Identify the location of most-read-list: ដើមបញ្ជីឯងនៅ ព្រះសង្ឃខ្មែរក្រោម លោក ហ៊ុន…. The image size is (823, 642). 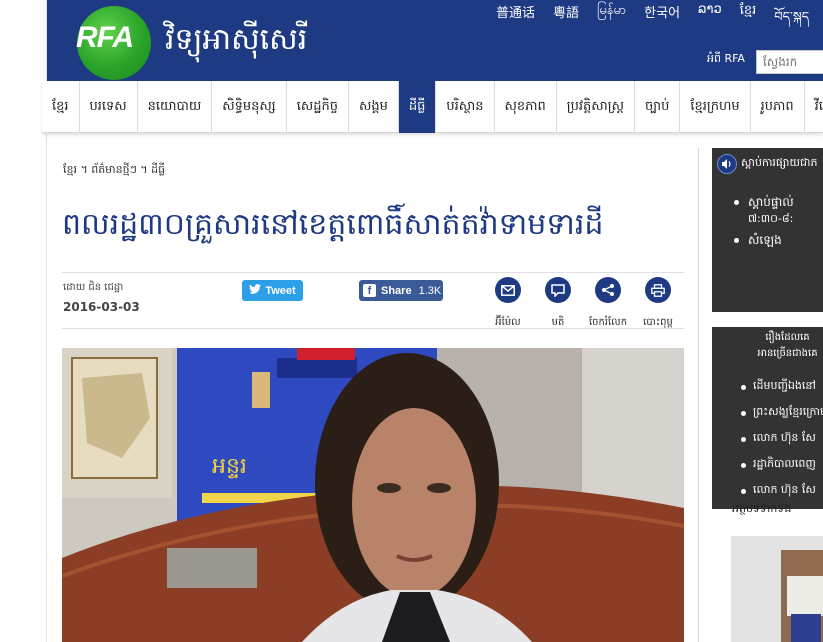
(781, 444).